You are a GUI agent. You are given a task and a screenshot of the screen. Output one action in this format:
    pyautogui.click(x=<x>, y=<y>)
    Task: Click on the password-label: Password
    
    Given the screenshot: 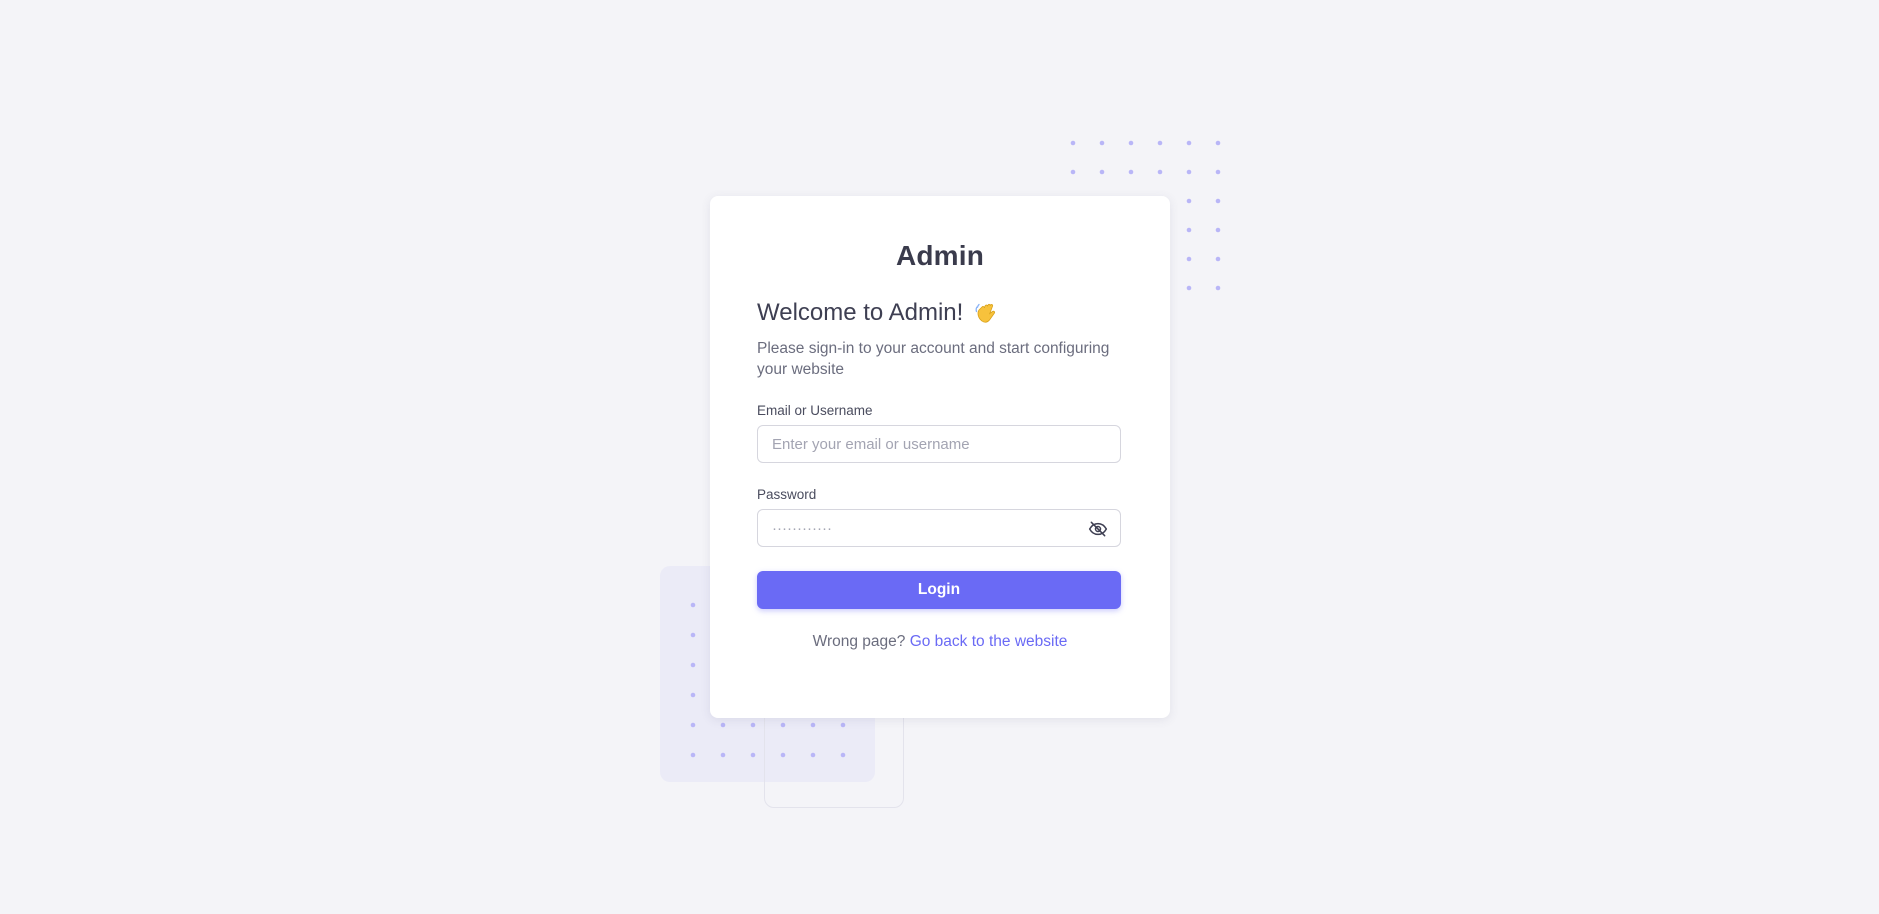 What is the action you would take?
    pyautogui.click(x=787, y=494)
    